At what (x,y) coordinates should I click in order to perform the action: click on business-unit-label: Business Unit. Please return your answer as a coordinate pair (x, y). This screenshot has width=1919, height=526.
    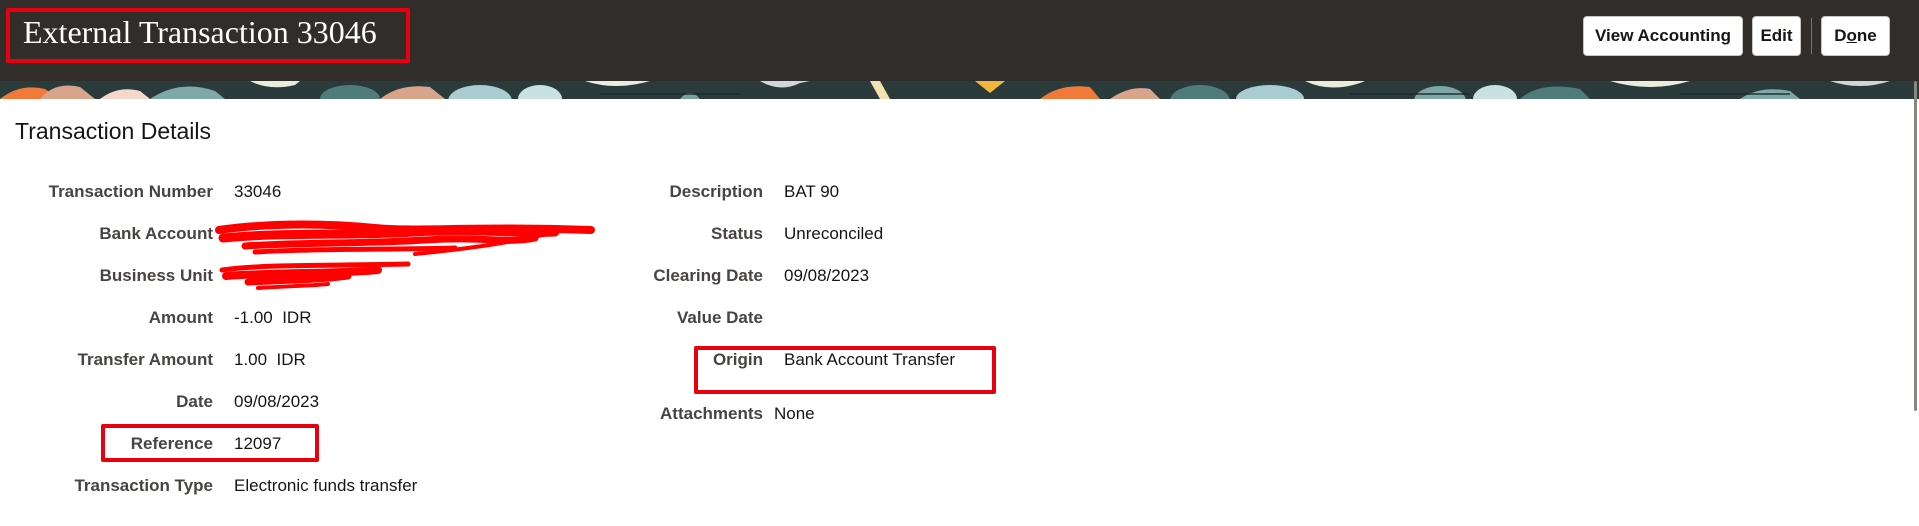
    Looking at the image, I should click on (156, 275).